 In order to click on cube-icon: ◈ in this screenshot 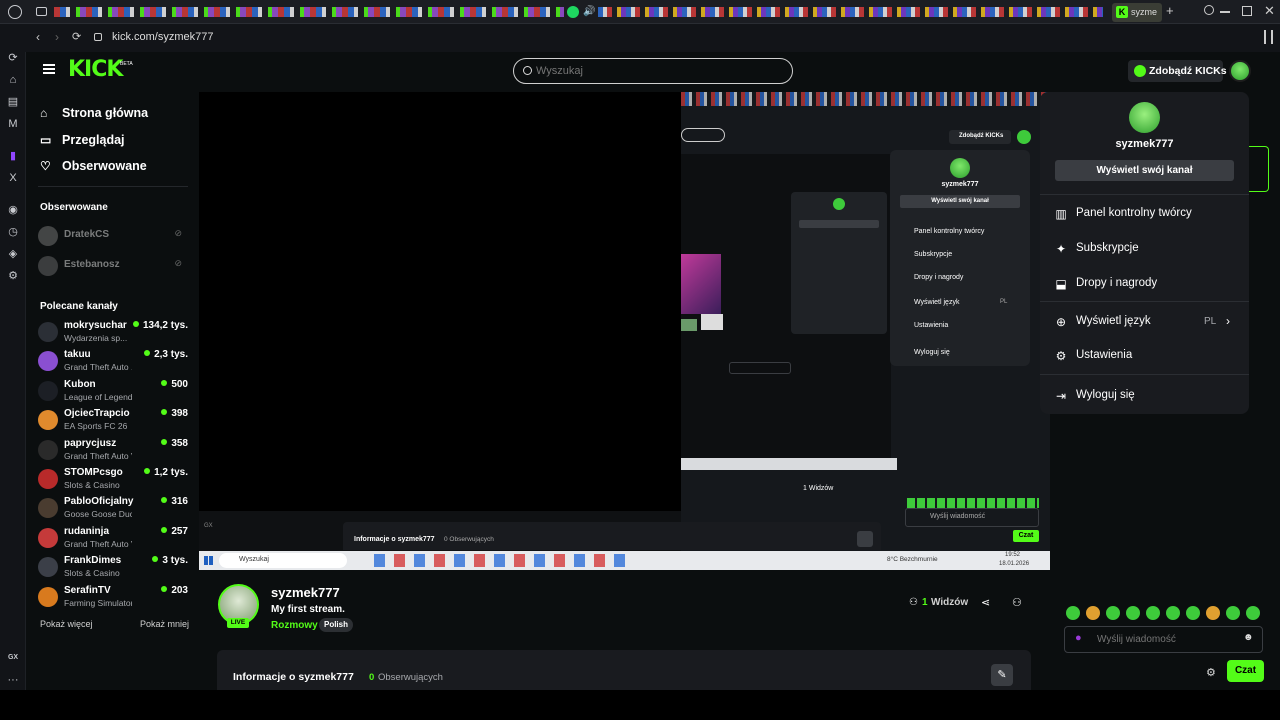, I will do `click(13, 254)`.